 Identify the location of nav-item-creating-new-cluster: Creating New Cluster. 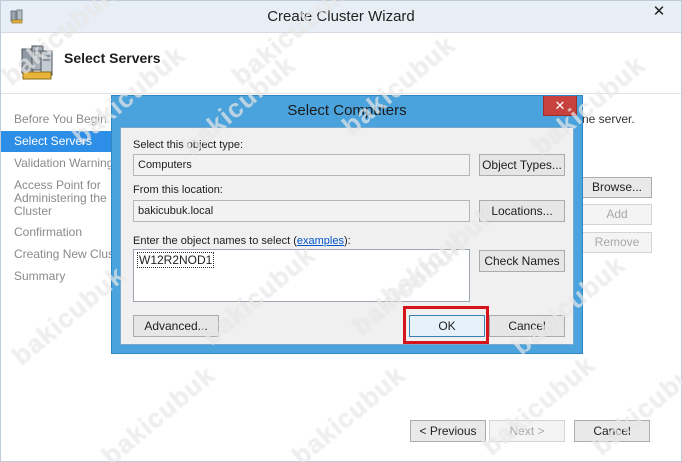
(59, 254).